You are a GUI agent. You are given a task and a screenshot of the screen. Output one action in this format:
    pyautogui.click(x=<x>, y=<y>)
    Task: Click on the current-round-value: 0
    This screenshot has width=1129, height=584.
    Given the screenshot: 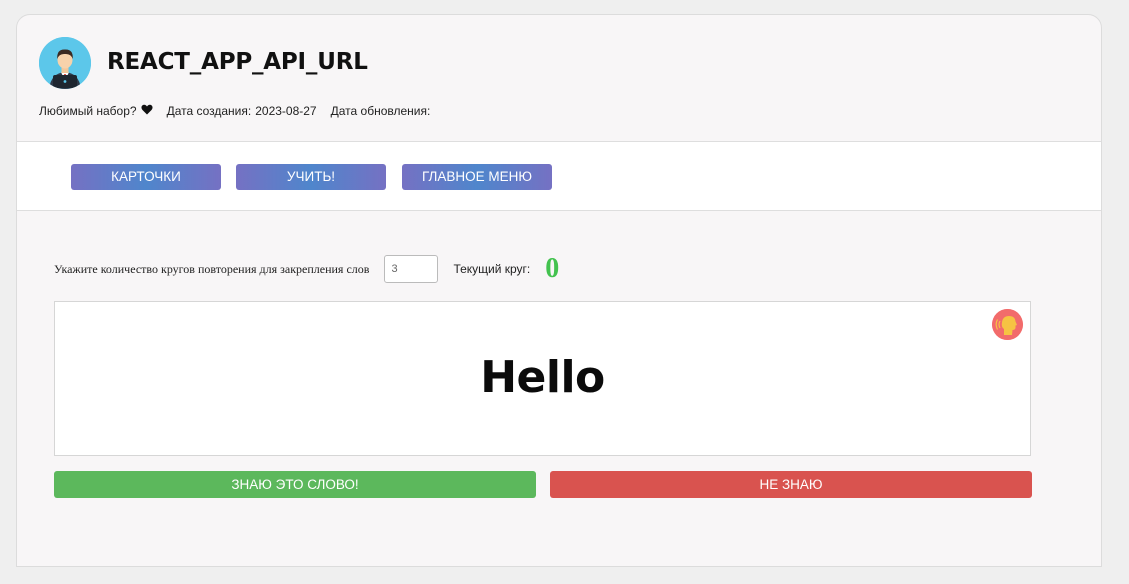 What is the action you would take?
    pyautogui.click(x=552, y=268)
    